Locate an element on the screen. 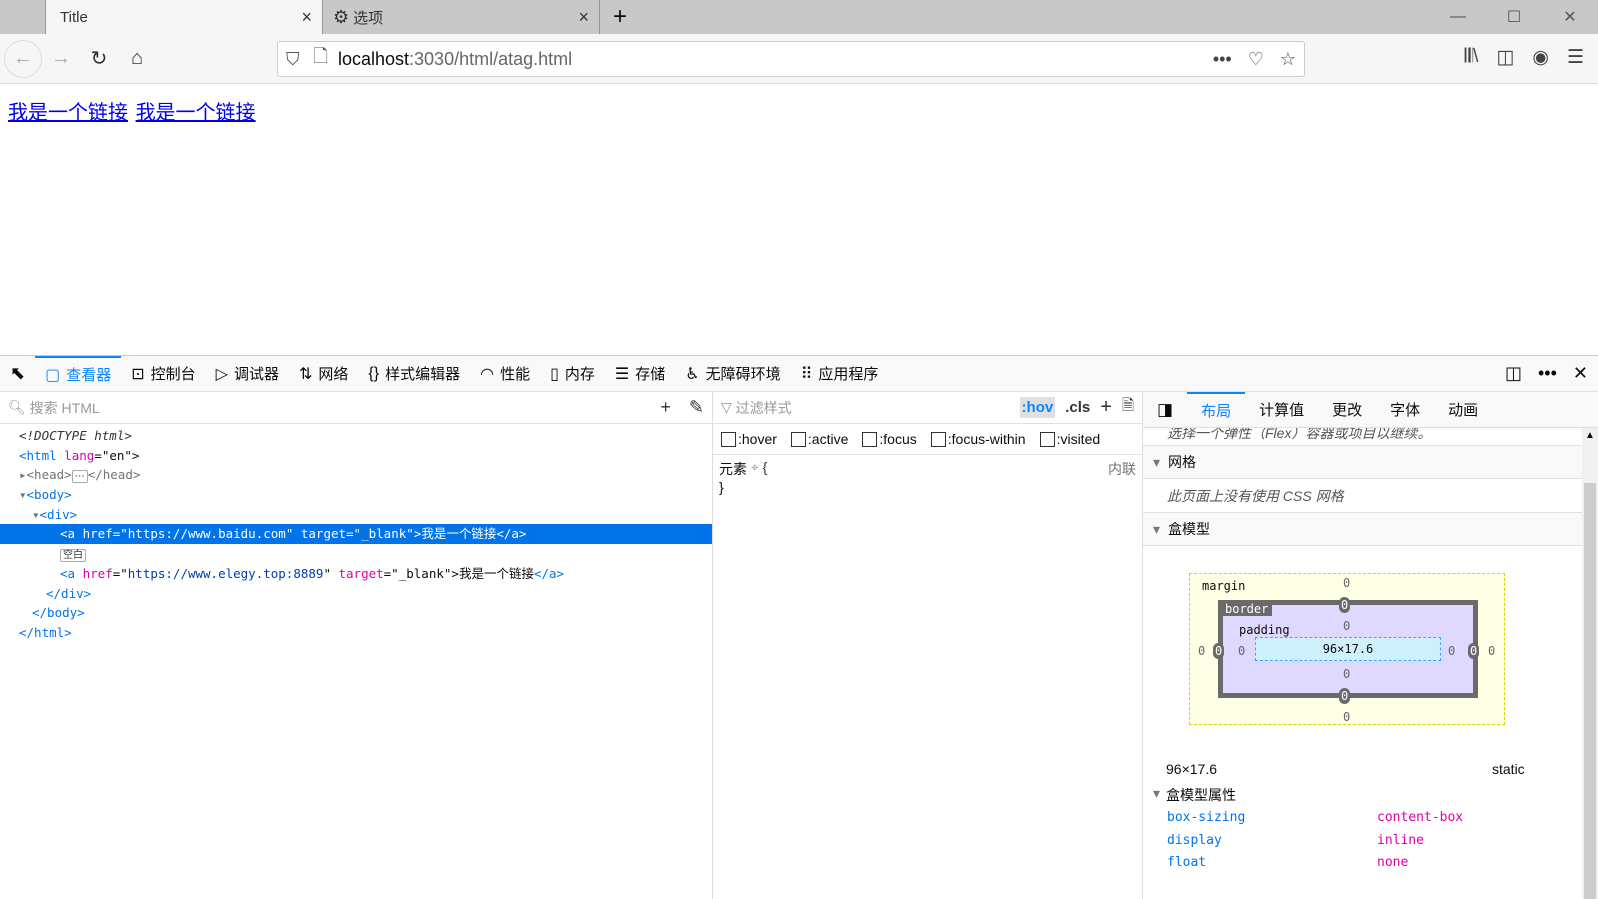 The width and height of the screenshot is (1598, 899). tab-label: 网络 is located at coordinates (333, 374).